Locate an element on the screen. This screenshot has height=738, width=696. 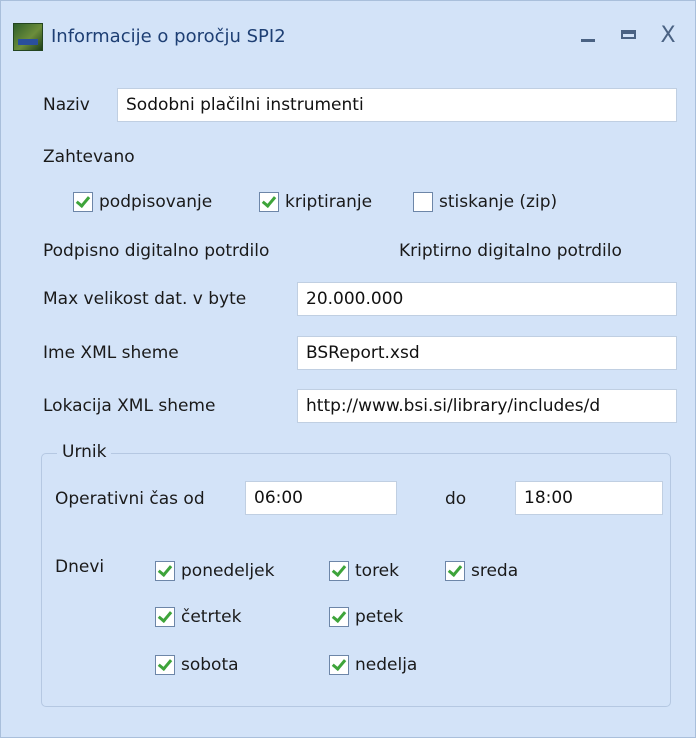
dnevi-label: Dnevi is located at coordinates (80, 567).